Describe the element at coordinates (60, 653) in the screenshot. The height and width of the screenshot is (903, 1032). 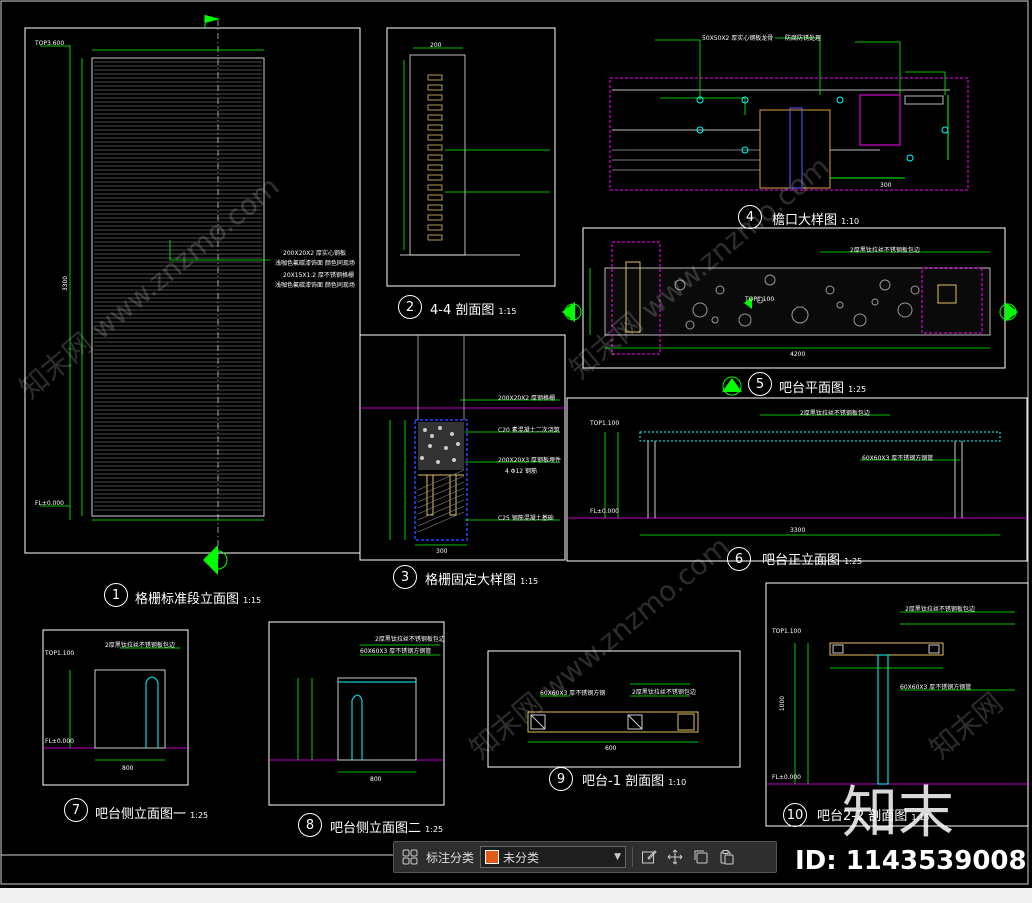
I see `v7-top-level: TOP1.100` at that location.